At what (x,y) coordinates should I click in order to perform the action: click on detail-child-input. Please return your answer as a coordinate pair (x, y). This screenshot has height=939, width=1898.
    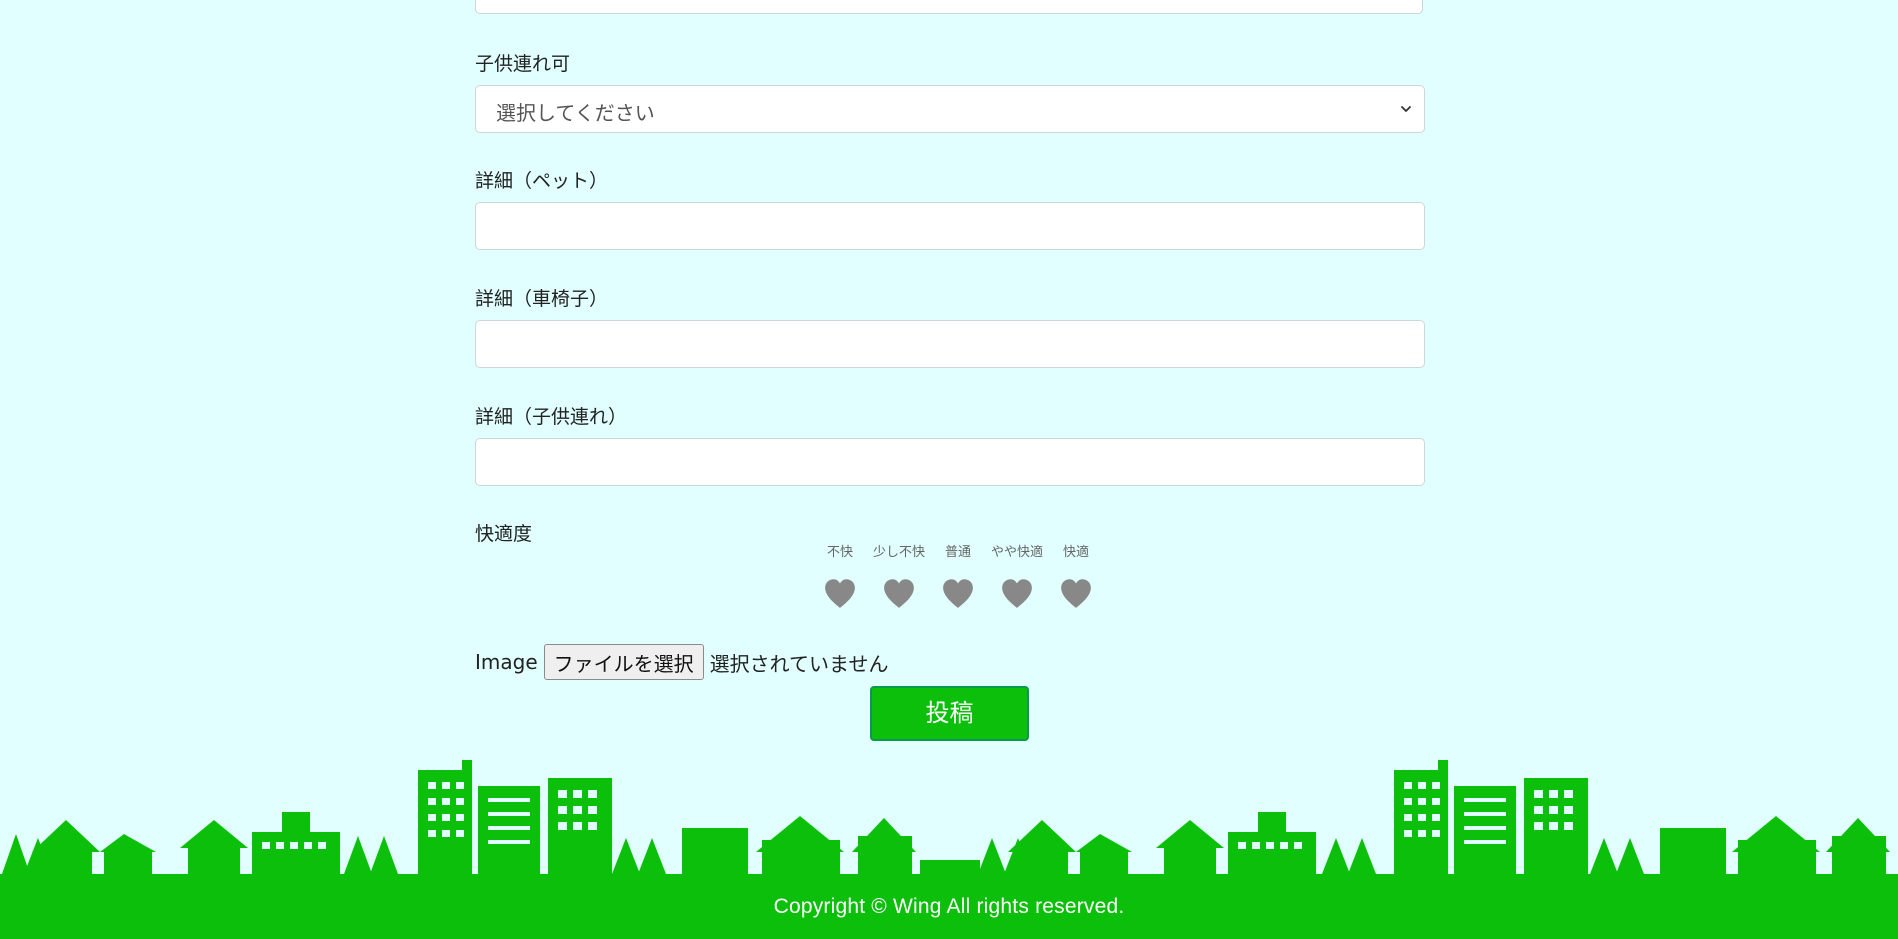
    Looking at the image, I should click on (950, 462).